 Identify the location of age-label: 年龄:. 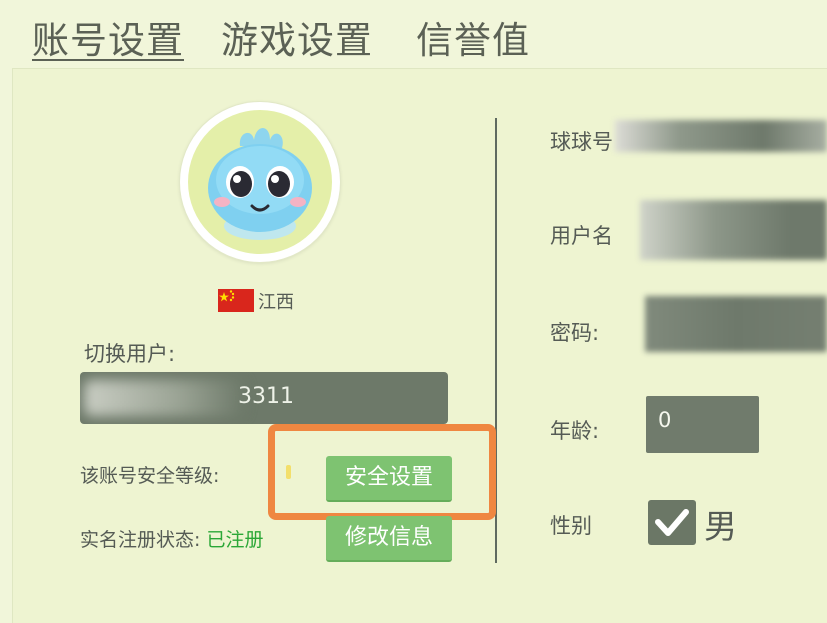
(575, 431).